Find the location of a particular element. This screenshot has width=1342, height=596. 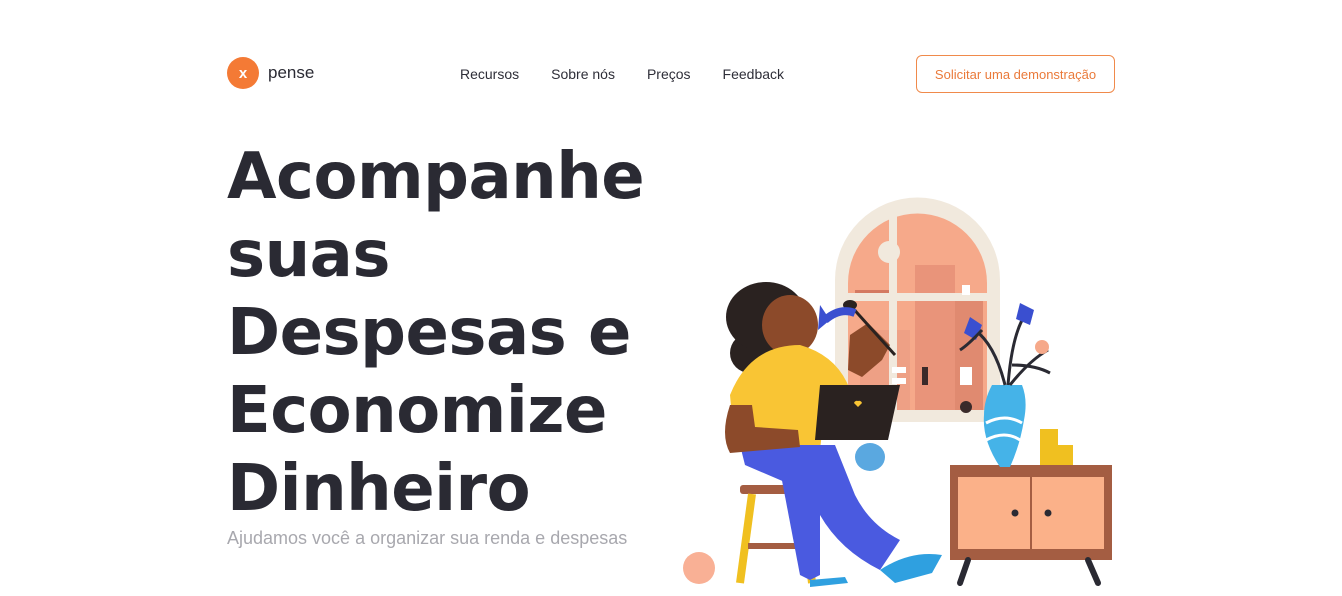

hero-title-line: Despesas e is located at coordinates (429, 333).